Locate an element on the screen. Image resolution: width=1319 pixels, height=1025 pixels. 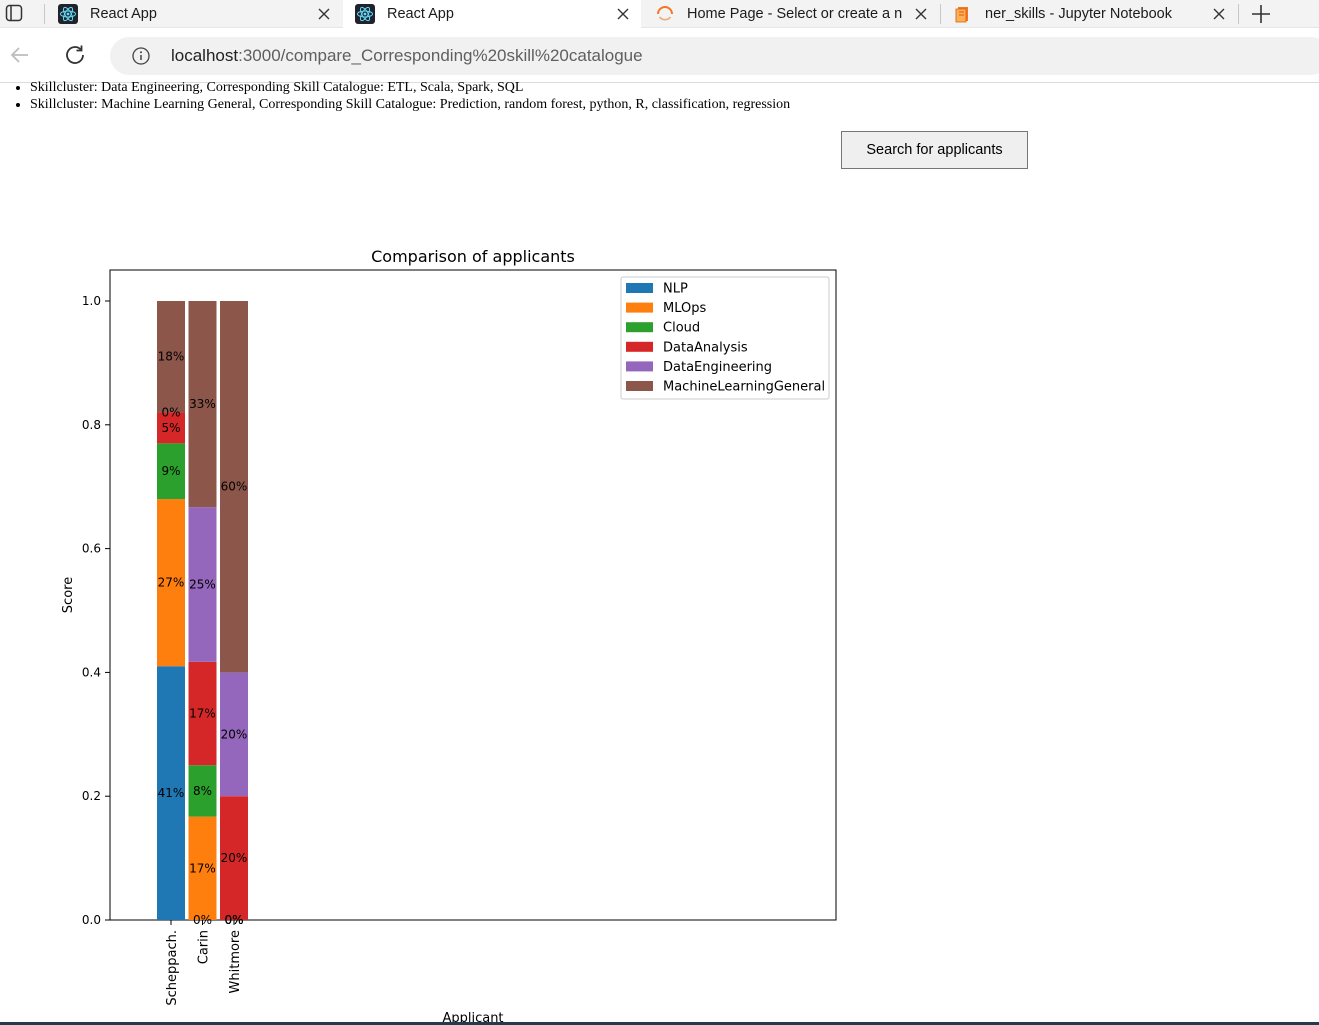
bar-value-label: 8% is located at coordinates (202, 791).